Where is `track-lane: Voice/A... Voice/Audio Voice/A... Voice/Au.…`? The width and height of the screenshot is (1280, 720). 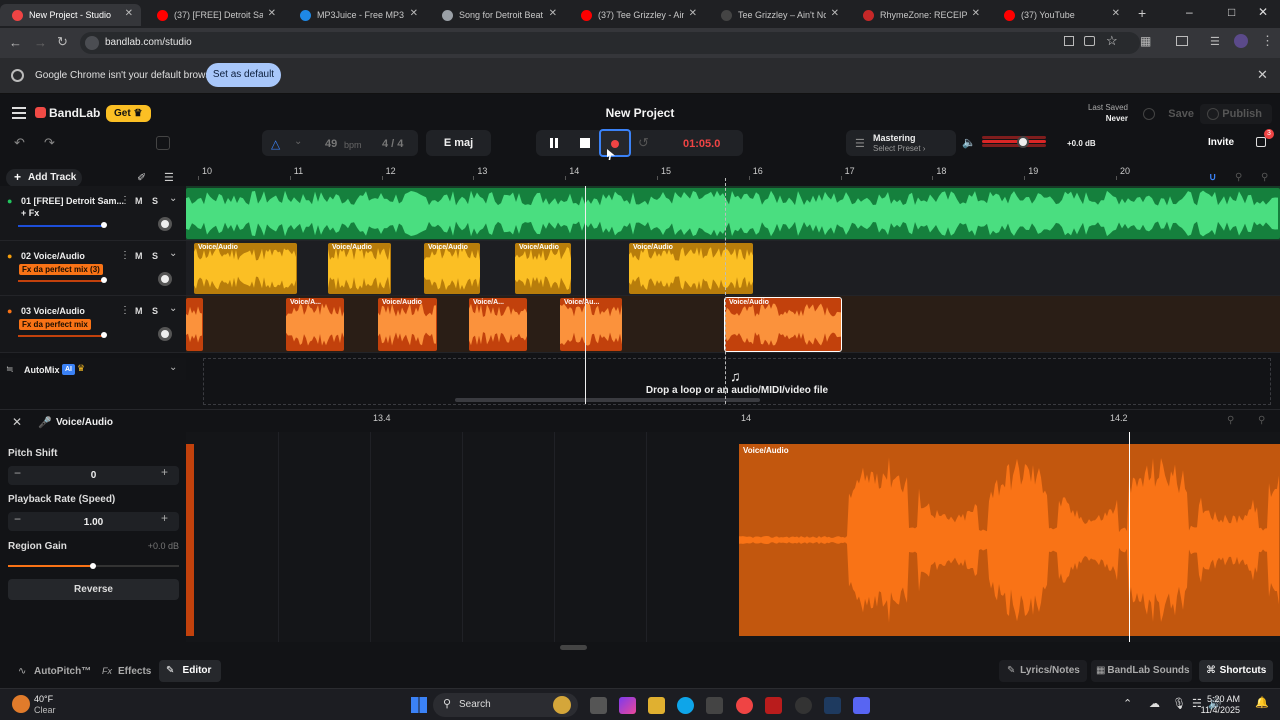 track-lane: Voice/A... Voice/Audio Voice/A... Voice/Au.… is located at coordinates (733, 324).